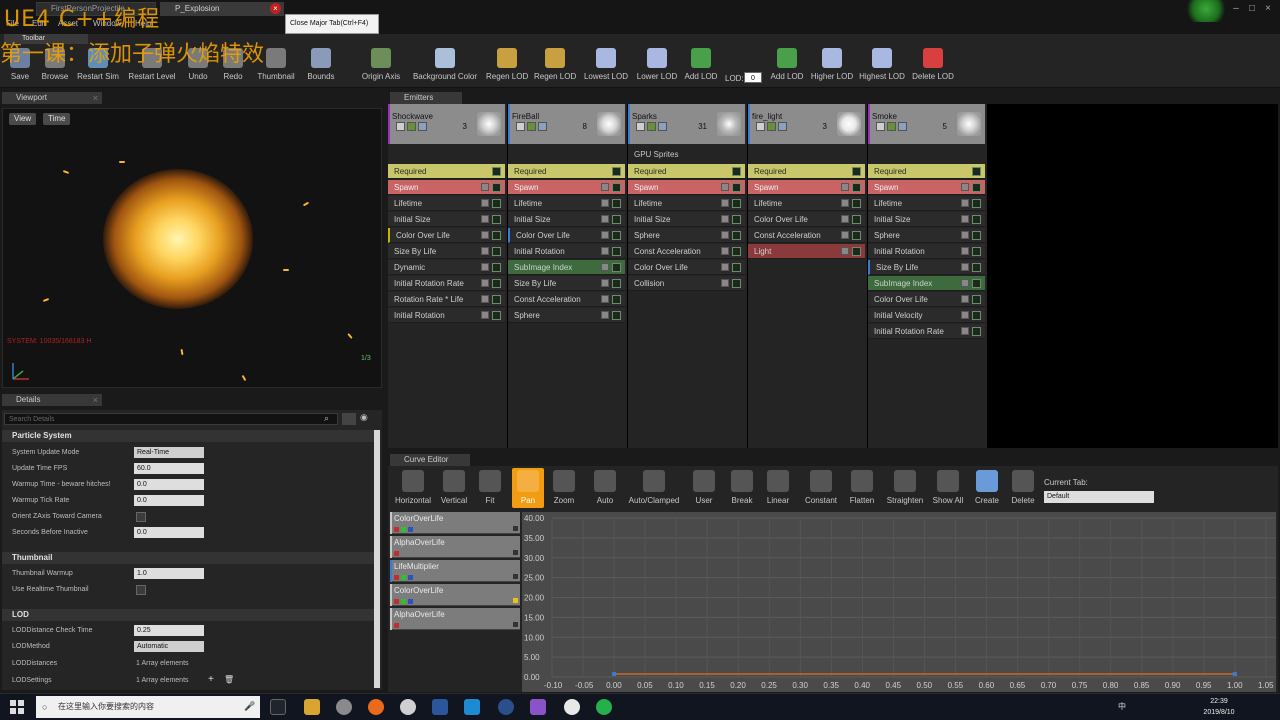  What do you see at coordinates (1236, 9) in the screenshot?
I see `minimize-icon: –` at bounding box center [1236, 9].